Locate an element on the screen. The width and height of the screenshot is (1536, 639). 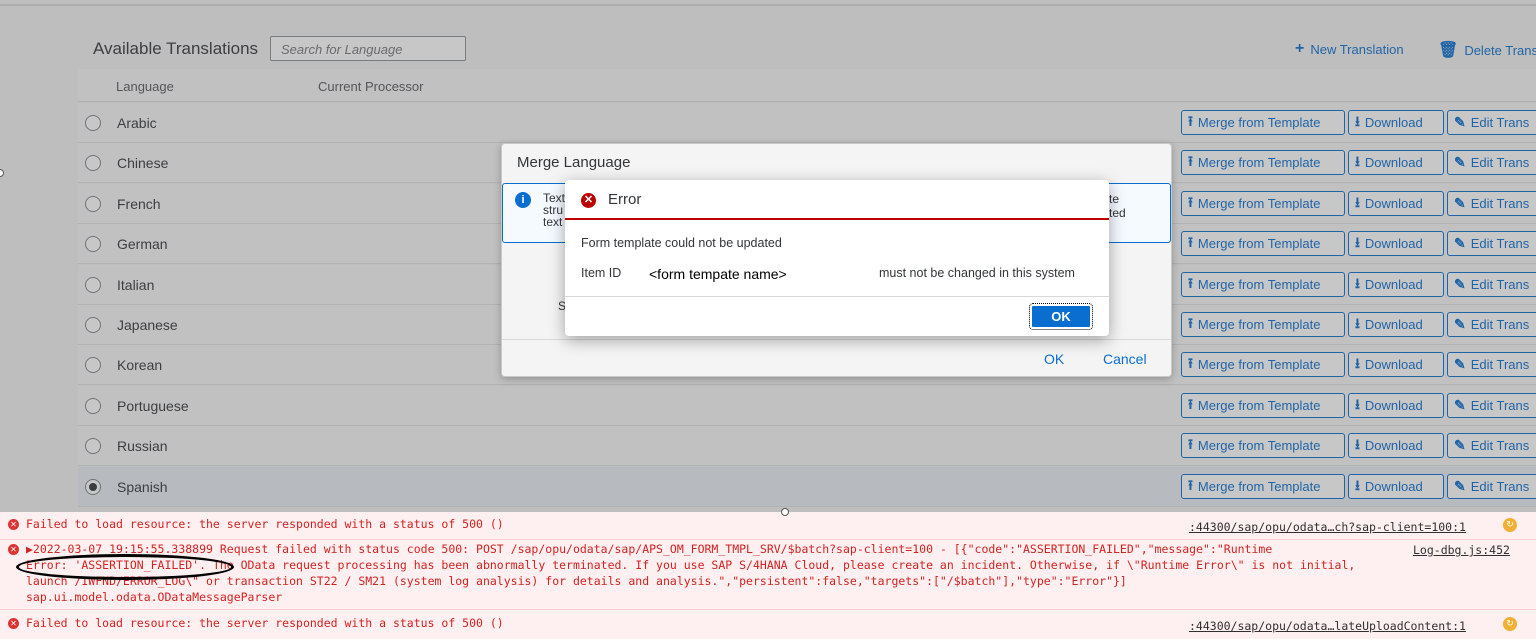
error-dialog-title: Error is located at coordinates (625, 199).